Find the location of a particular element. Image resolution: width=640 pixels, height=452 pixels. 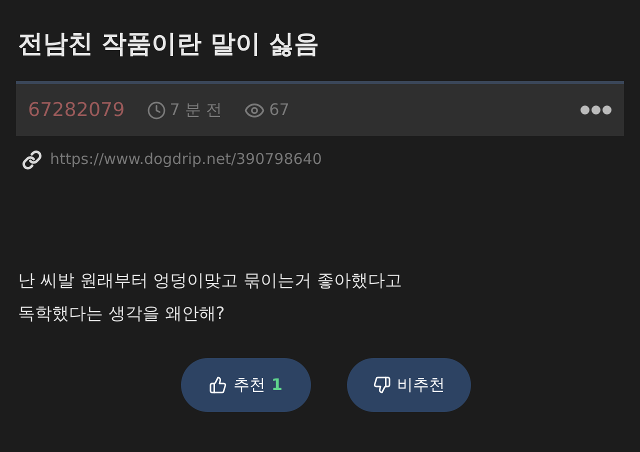

thumbs-up-icon is located at coordinates (218, 385).